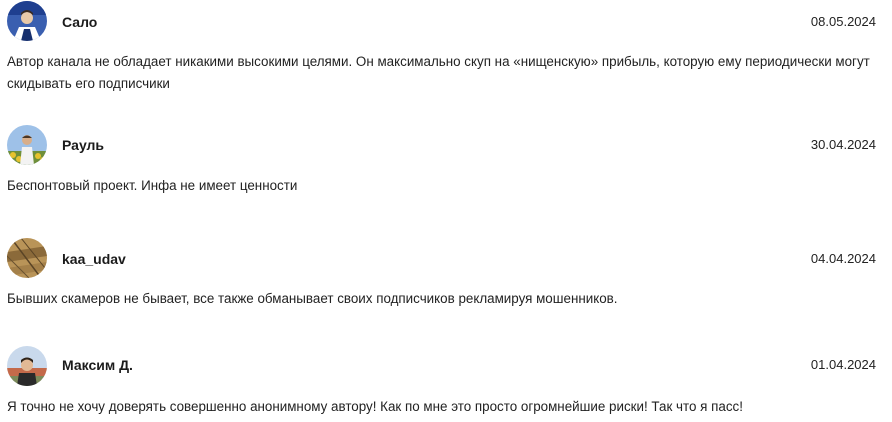 The image size is (892, 422). I want to click on review-date: 01.04.2024, so click(843, 364).